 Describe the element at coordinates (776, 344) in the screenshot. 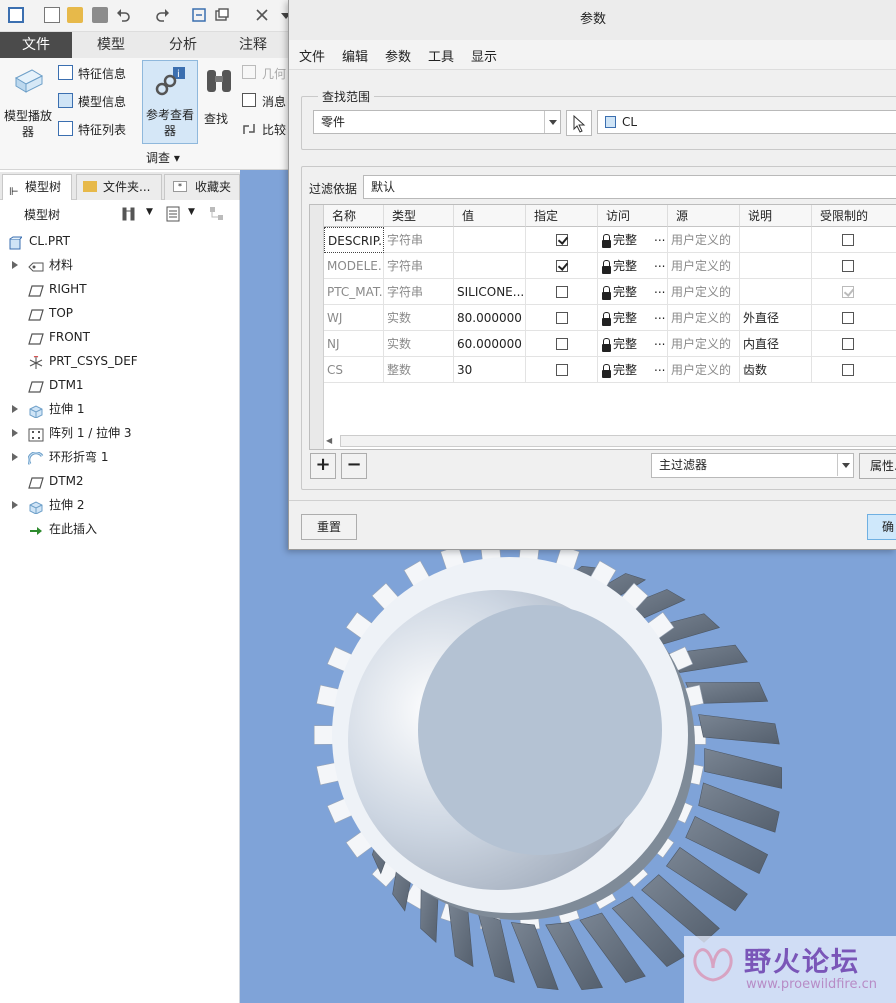

I see `col-description-cell: 内直径` at that location.